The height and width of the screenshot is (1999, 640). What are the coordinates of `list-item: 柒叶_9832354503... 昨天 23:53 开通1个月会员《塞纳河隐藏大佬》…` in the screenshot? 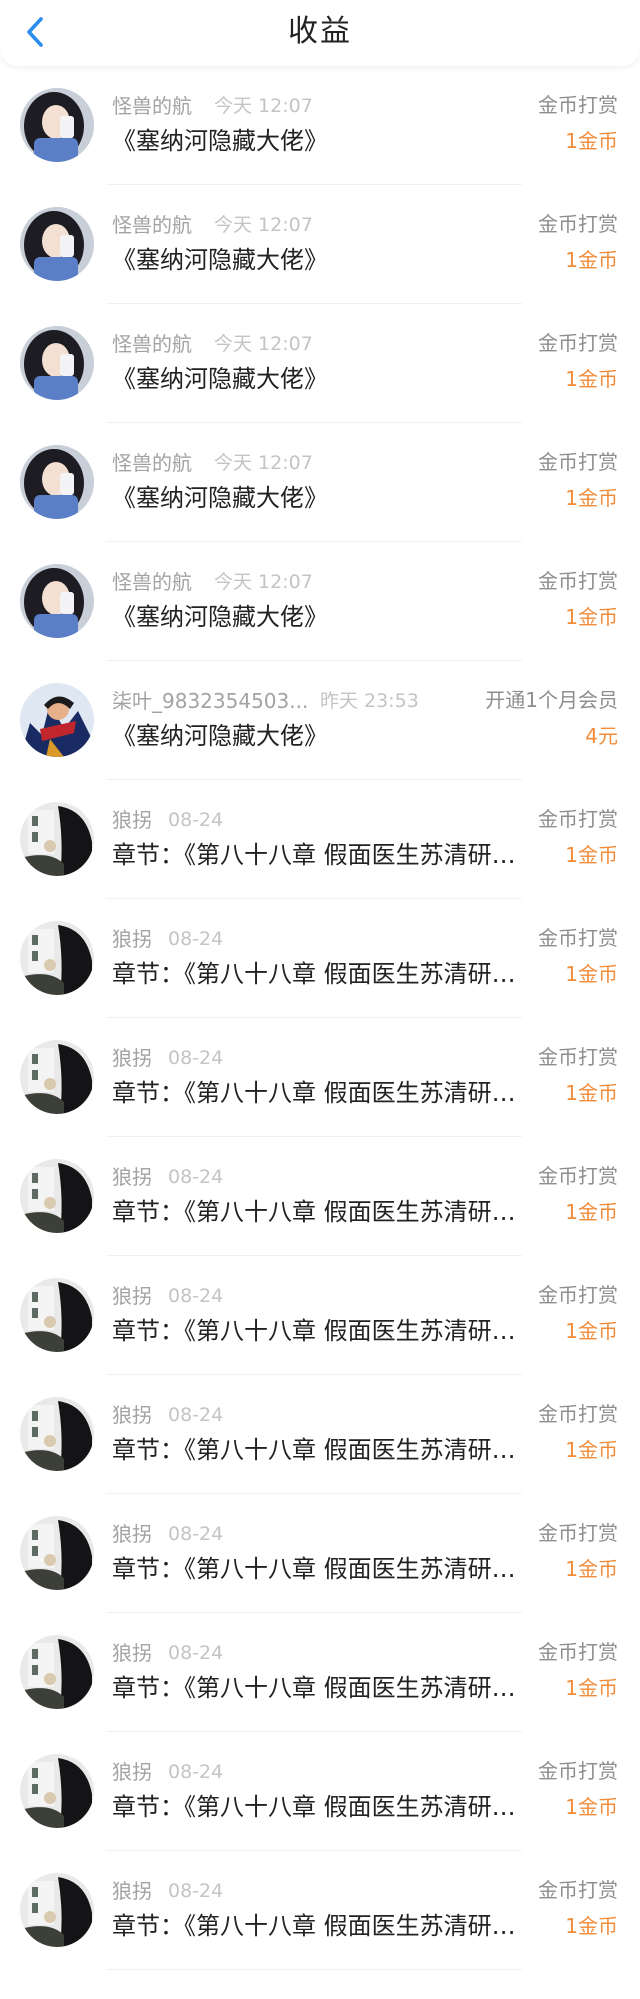 It's located at (320, 720).